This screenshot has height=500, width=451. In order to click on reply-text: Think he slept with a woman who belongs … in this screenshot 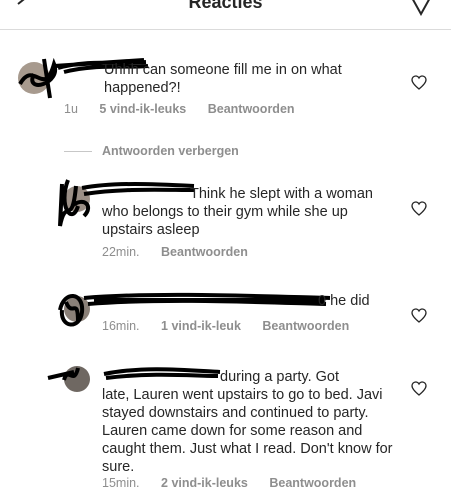, I will do `click(237, 212)`.